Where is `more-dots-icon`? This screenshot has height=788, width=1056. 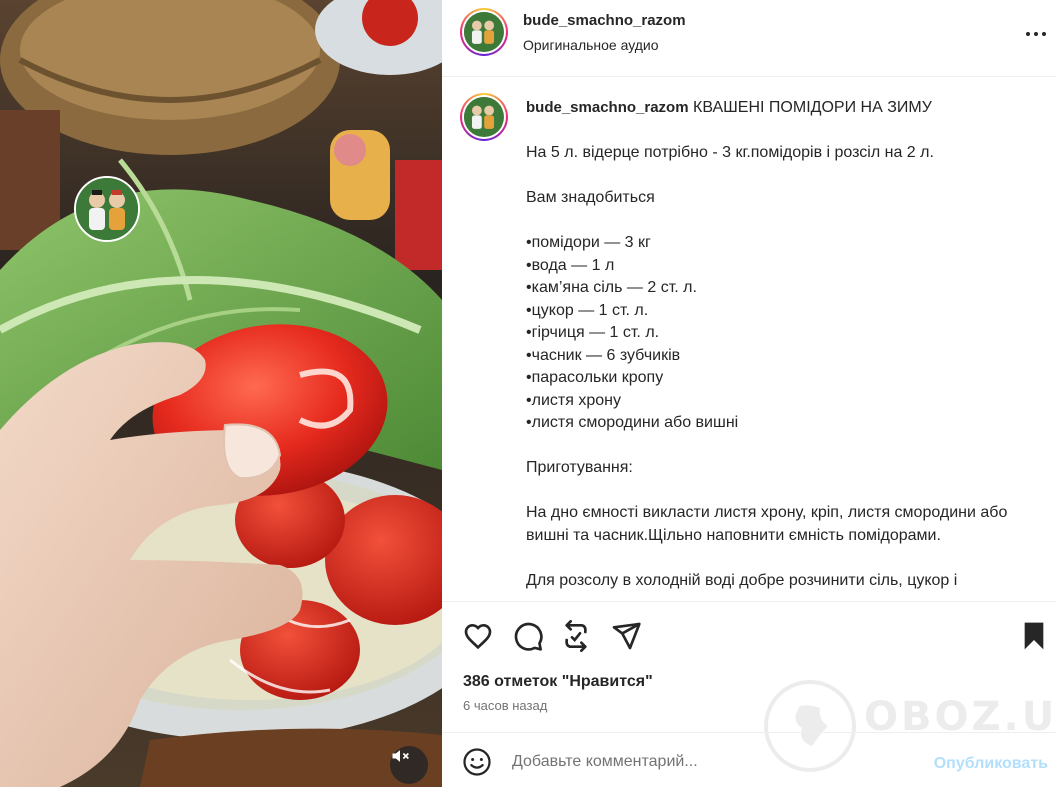 more-dots-icon is located at coordinates (1036, 34).